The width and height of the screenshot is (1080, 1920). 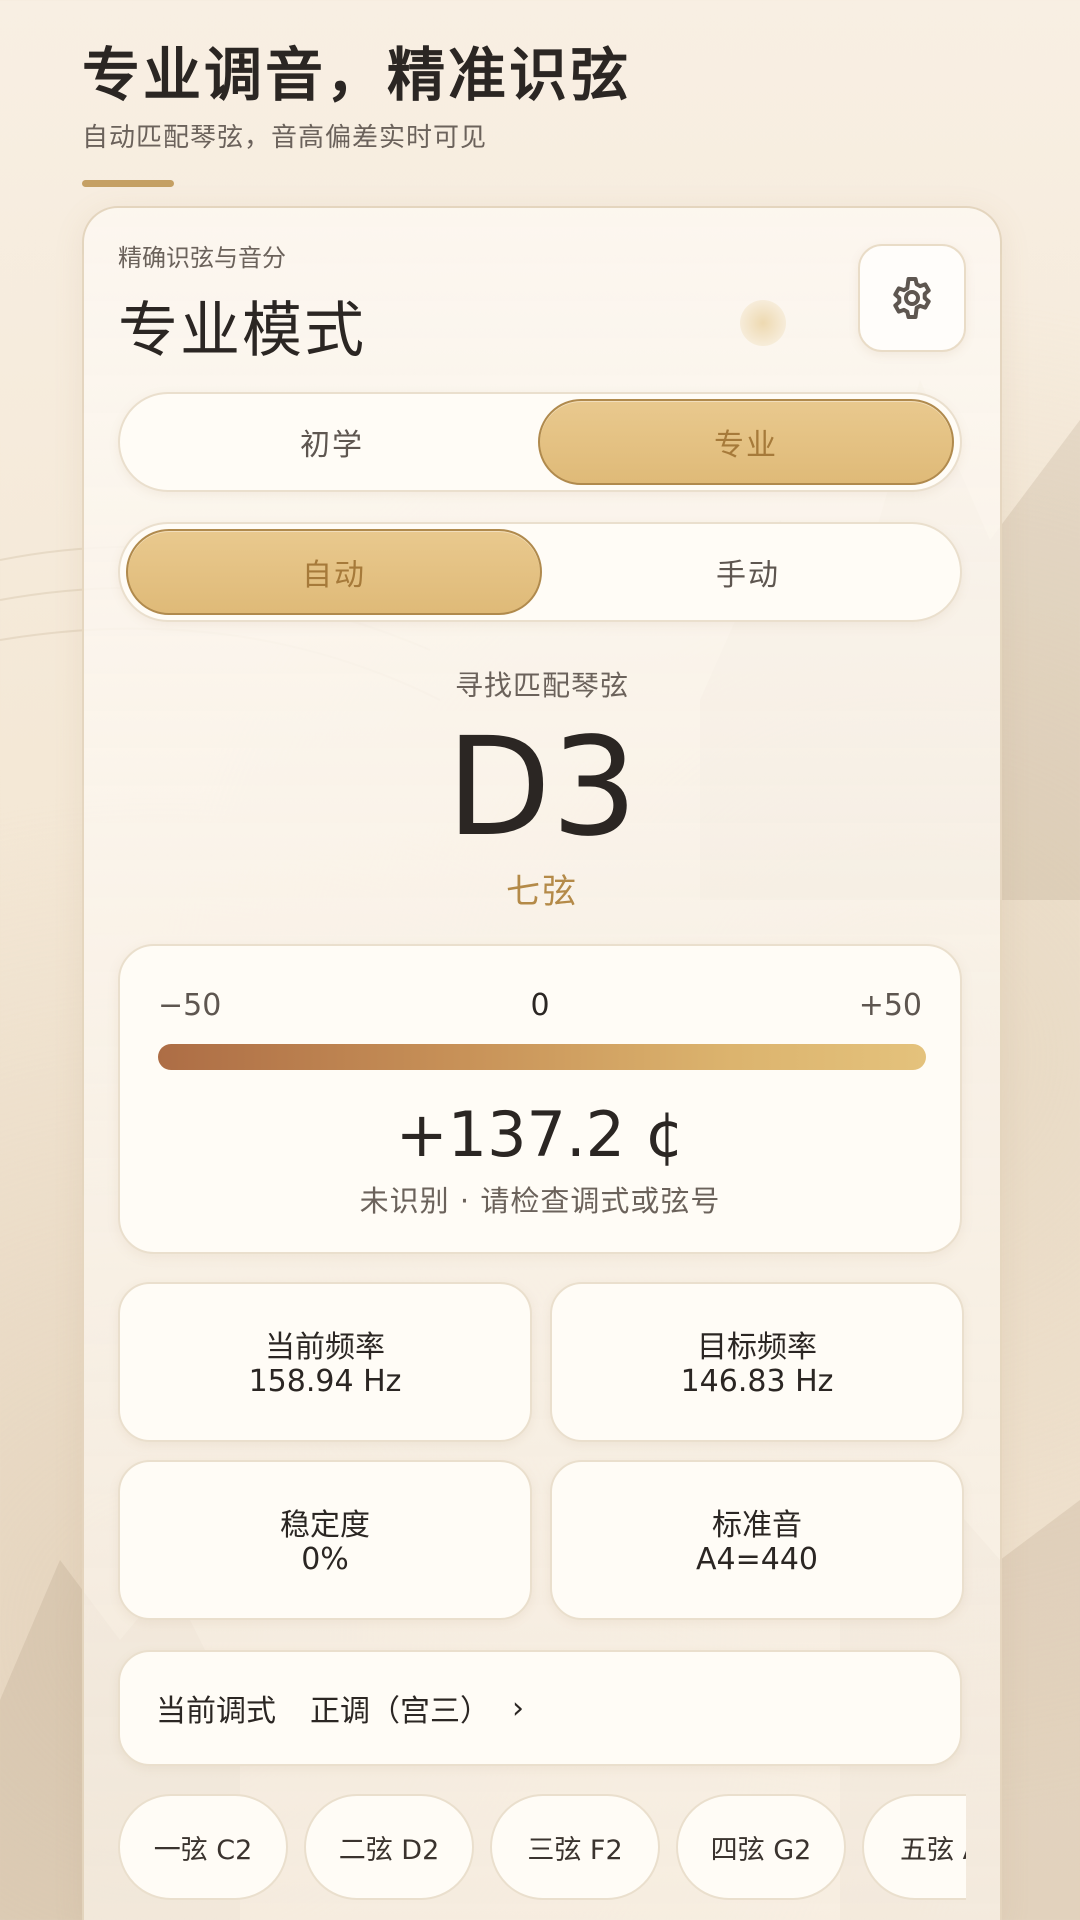 What do you see at coordinates (332, 442) in the screenshot?
I see `level-option-beginner: 初学` at bounding box center [332, 442].